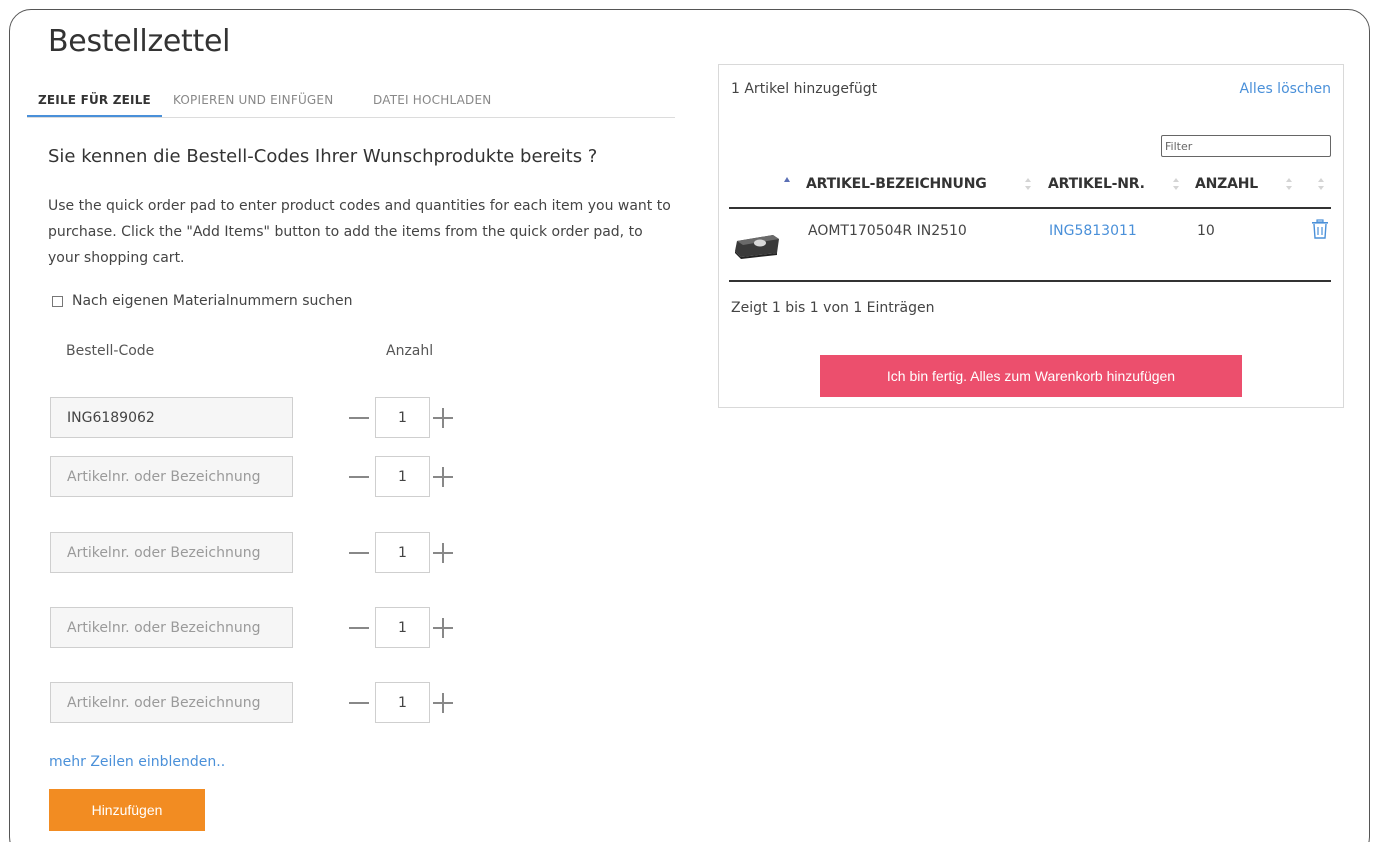  What do you see at coordinates (57, 301) in the screenshot?
I see `own-material-numbers-checkbox` at bounding box center [57, 301].